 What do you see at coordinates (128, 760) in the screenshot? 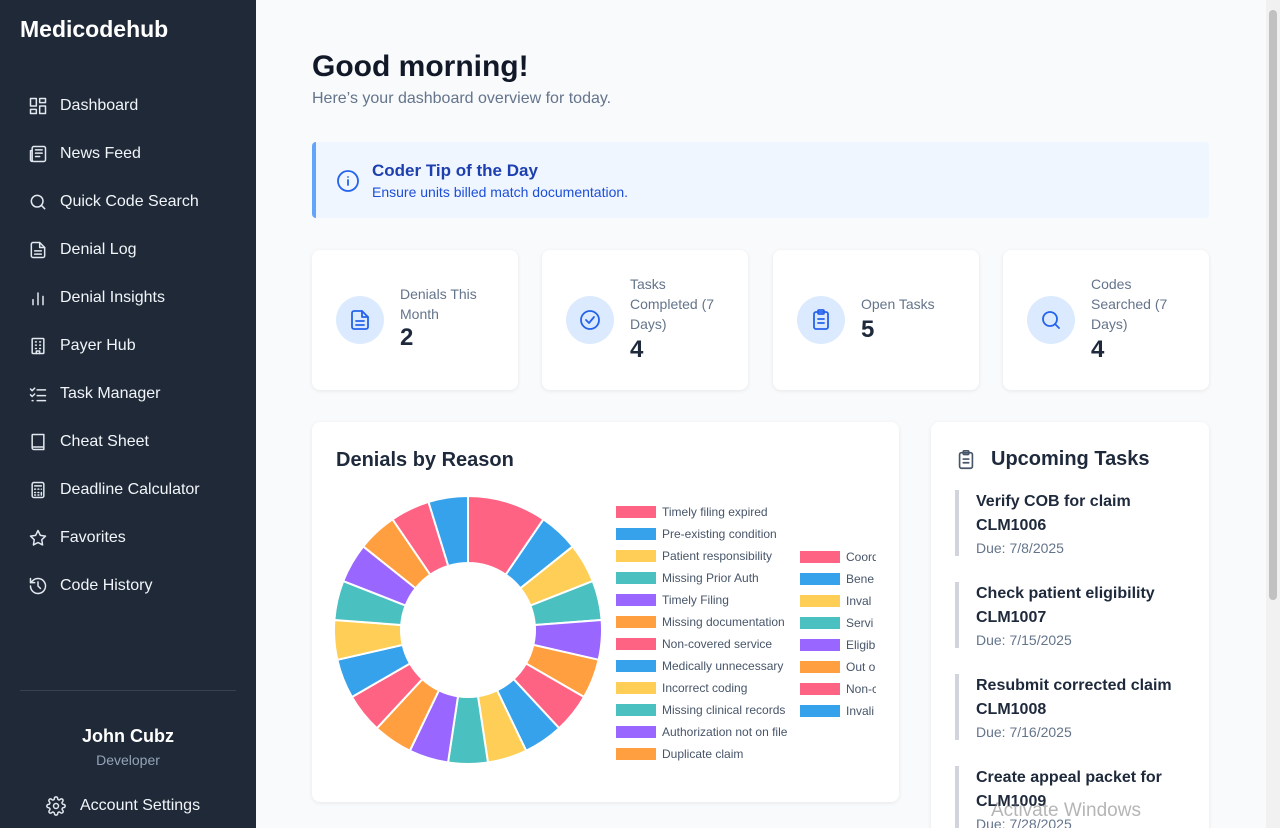
I see `user-role: Developer` at bounding box center [128, 760].